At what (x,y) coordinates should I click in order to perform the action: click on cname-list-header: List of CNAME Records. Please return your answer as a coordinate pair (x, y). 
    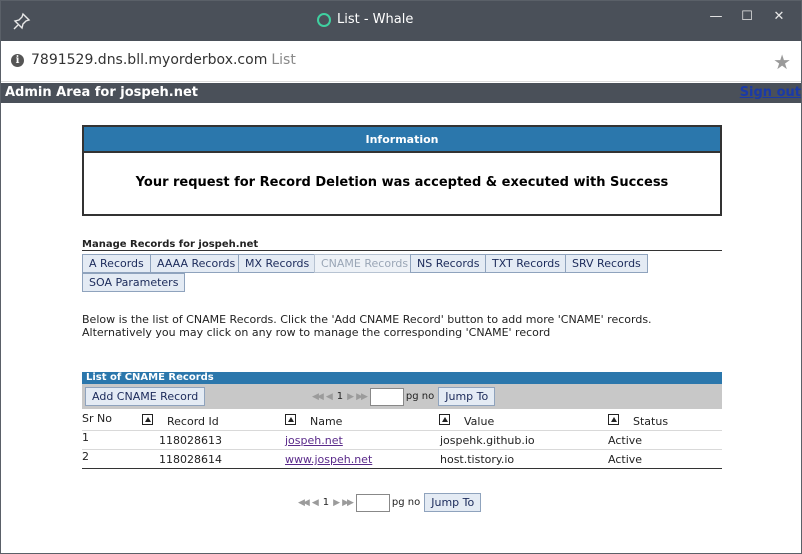
    Looking at the image, I should click on (402, 378).